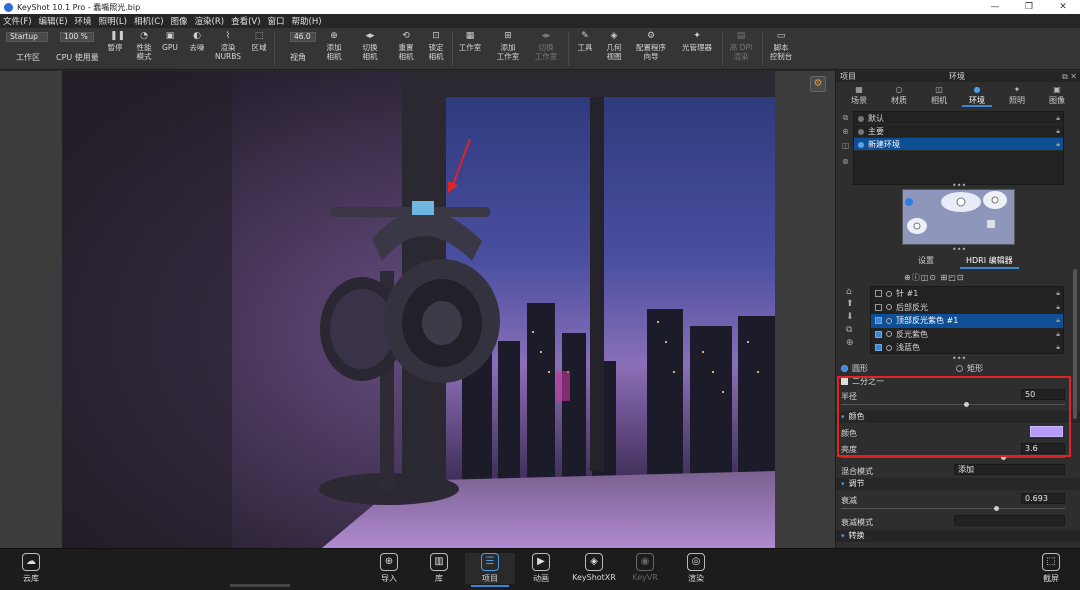 The height and width of the screenshot is (590, 1080). What do you see at coordinates (1009, 520) in the screenshot?
I see `falloff-mode-select` at bounding box center [1009, 520].